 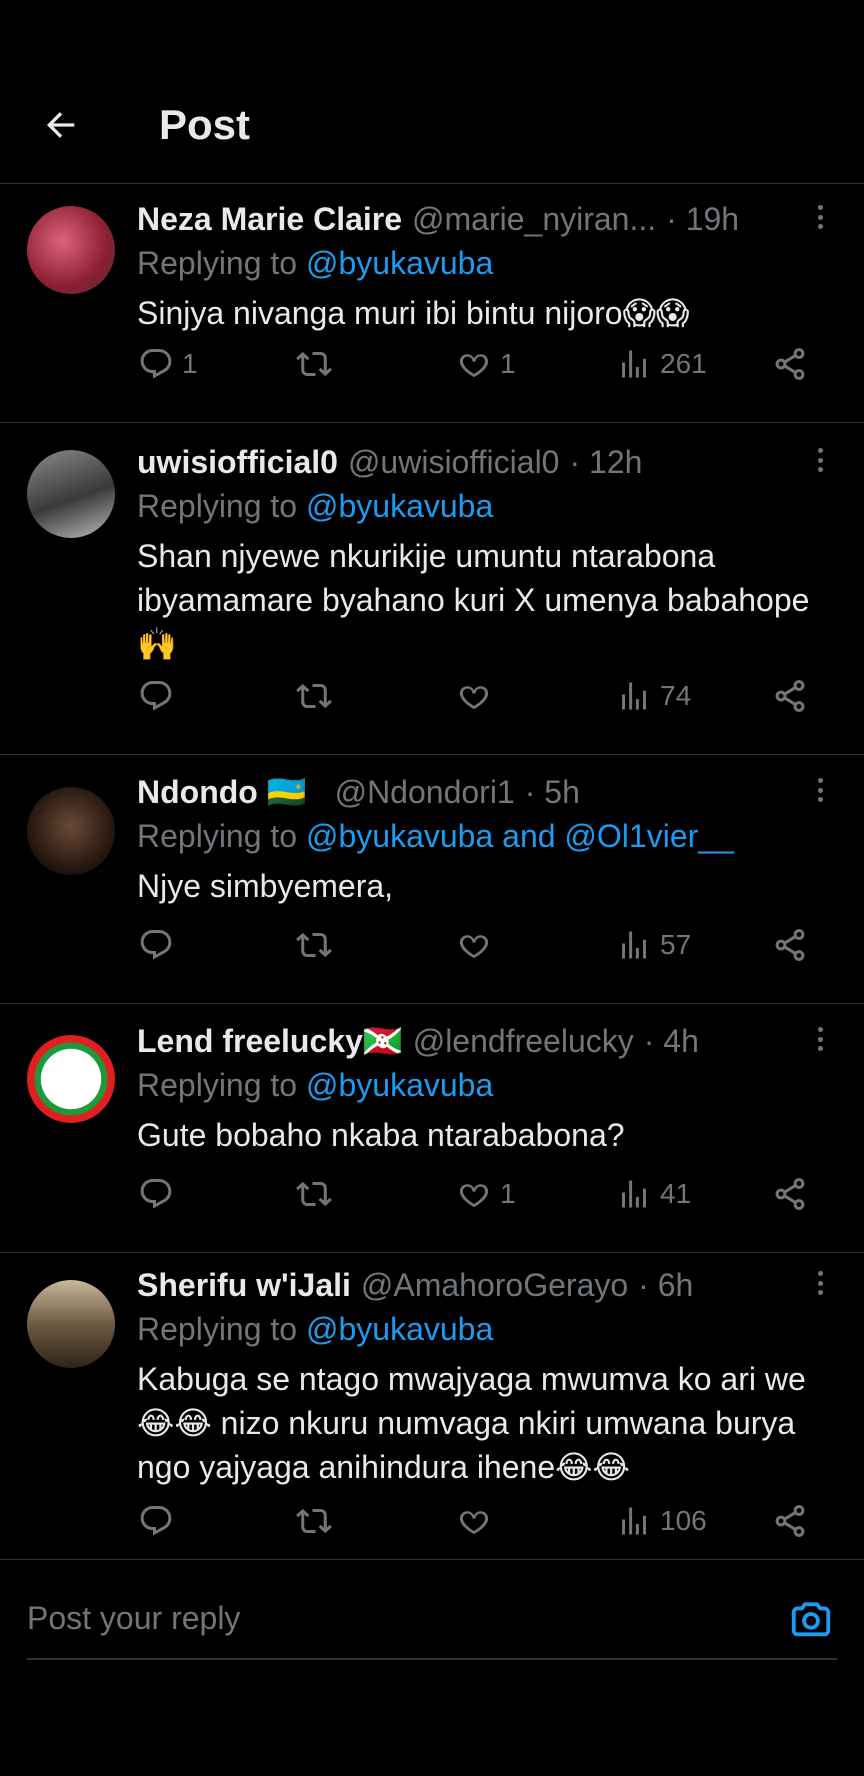 I want to click on mention-link: @byukavuba and @Ol1vier__, so click(x=520, y=836).